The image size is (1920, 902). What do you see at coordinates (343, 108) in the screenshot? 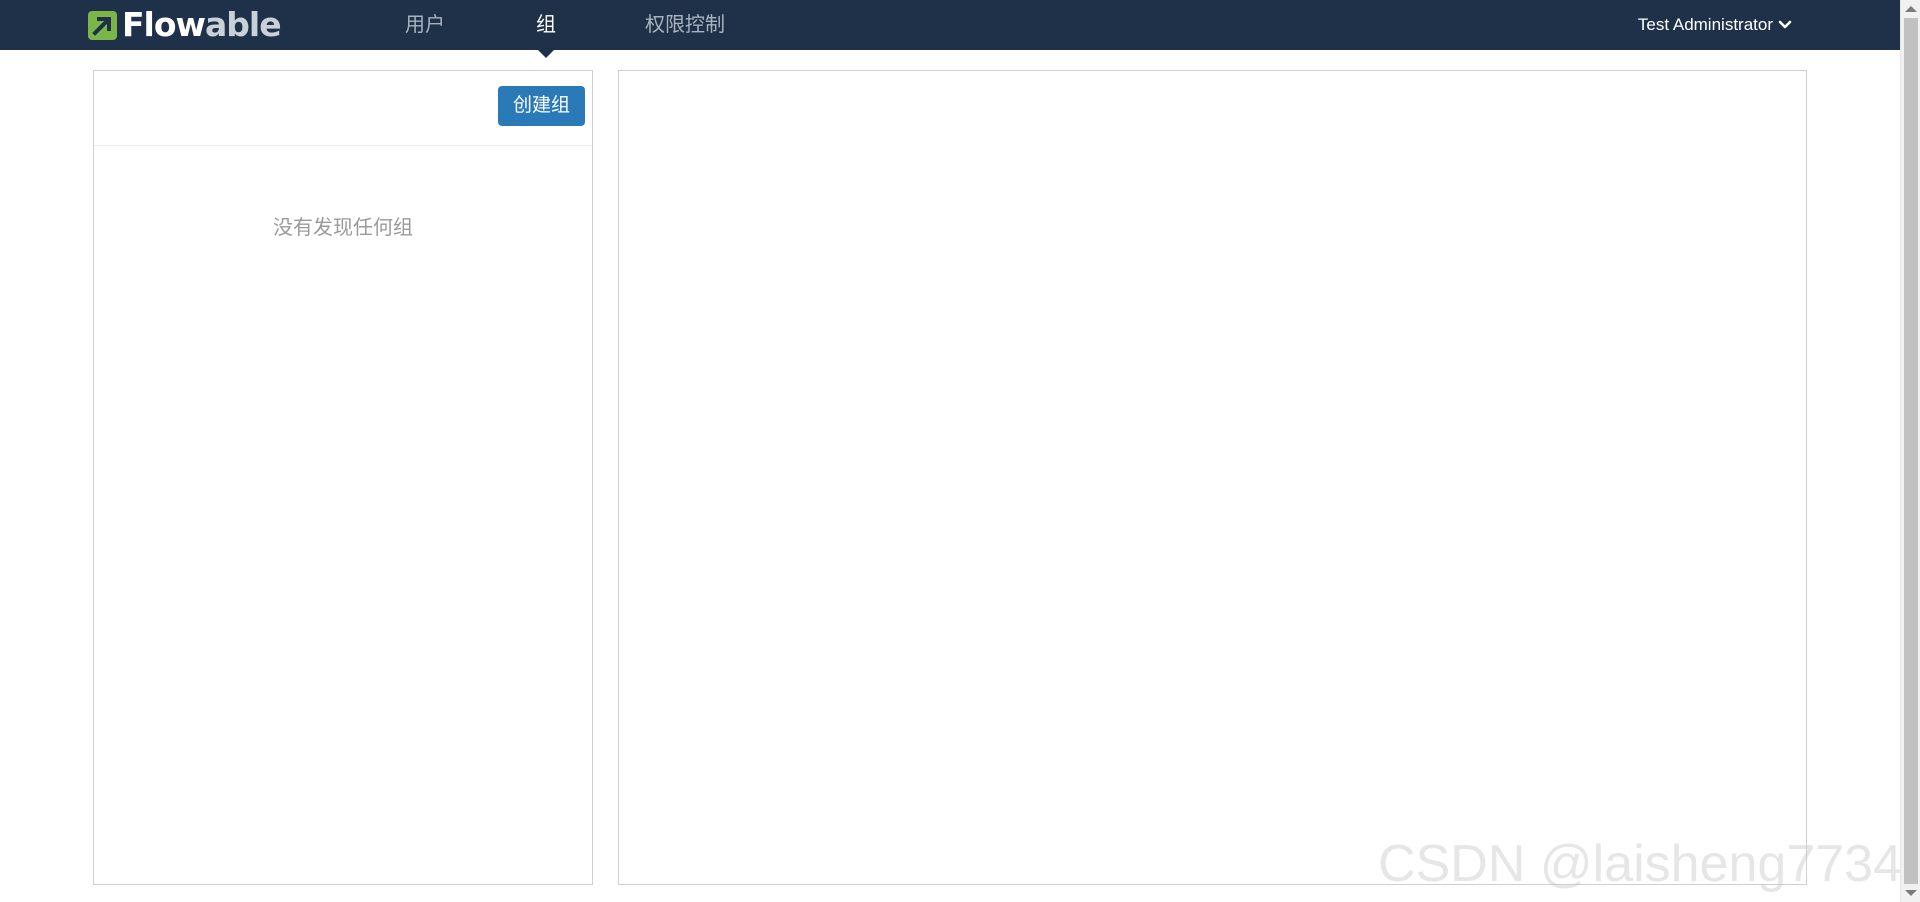
I see `groups-list-header: 创建组` at bounding box center [343, 108].